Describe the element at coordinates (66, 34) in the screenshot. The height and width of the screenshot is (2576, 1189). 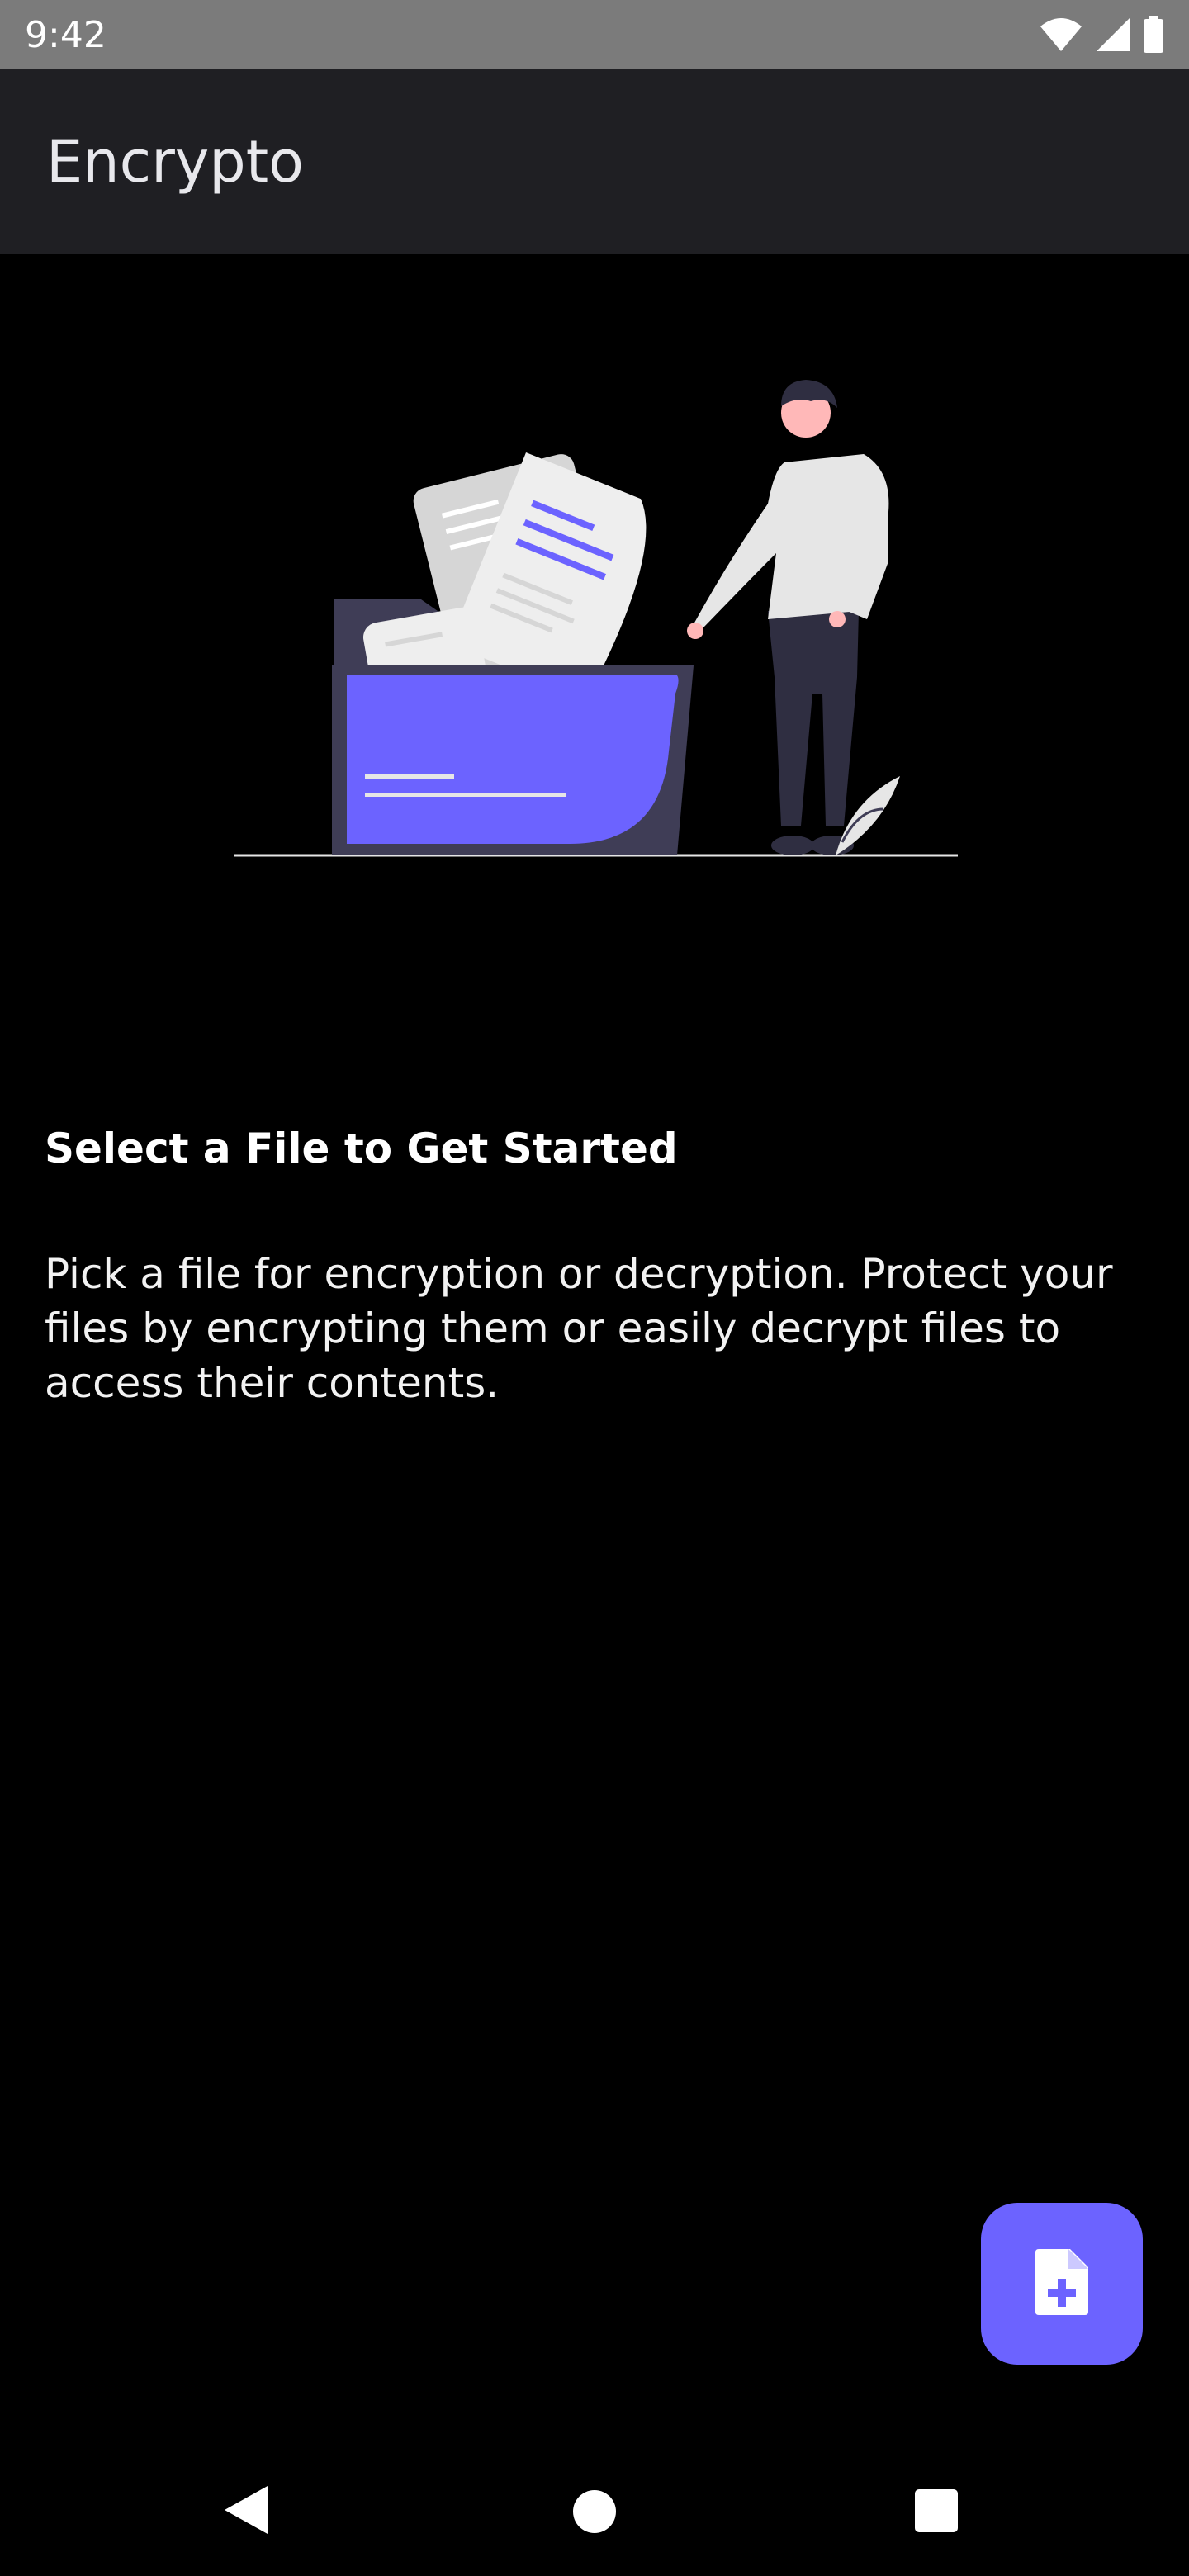
I see `status-time: 9:42` at that location.